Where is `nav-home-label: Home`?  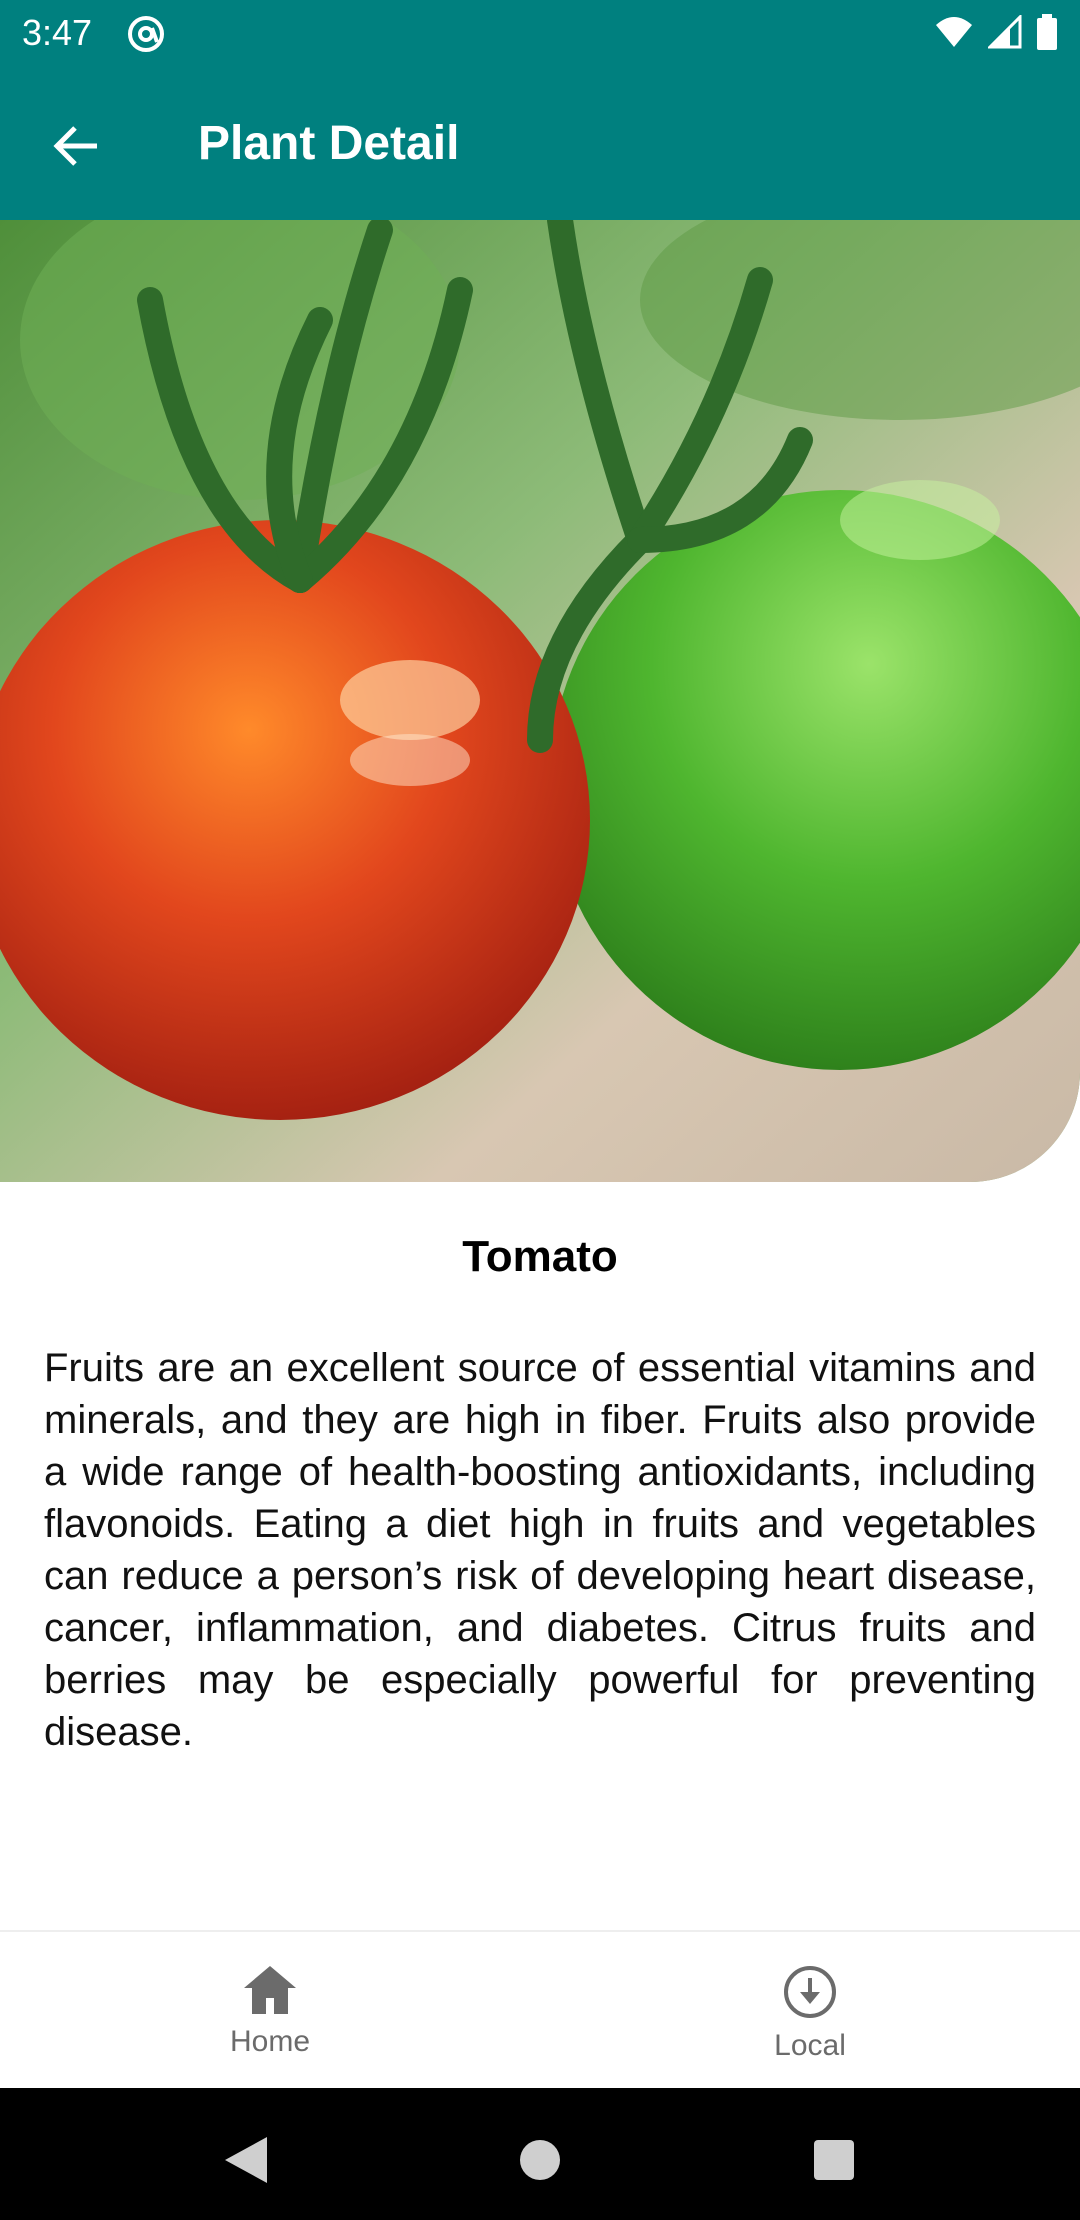
nav-home-label: Home is located at coordinates (270, 2041).